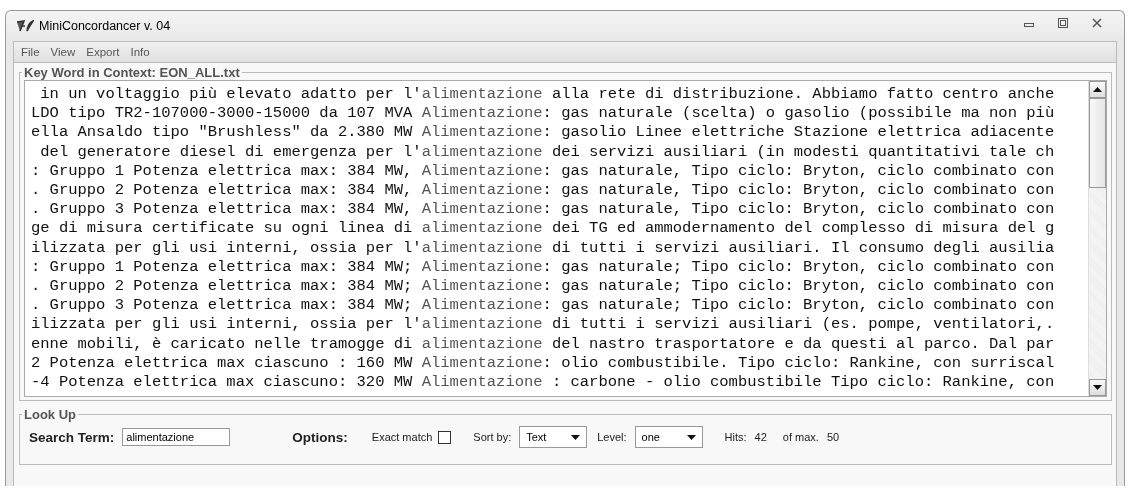 The height and width of the screenshot is (488, 1129). What do you see at coordinates (833, 437) in the screenshot?
I see `max-count: 50` at bounding box center [833, 437].